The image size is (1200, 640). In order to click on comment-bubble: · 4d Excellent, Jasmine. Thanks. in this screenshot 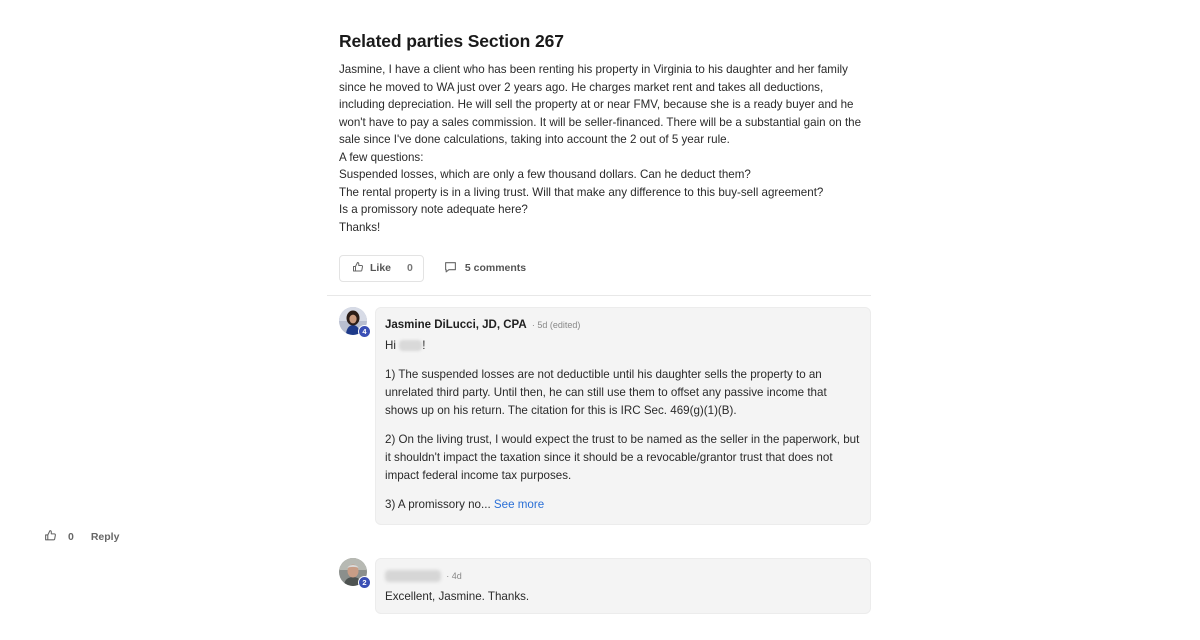, I will do `click(623, 586)`.